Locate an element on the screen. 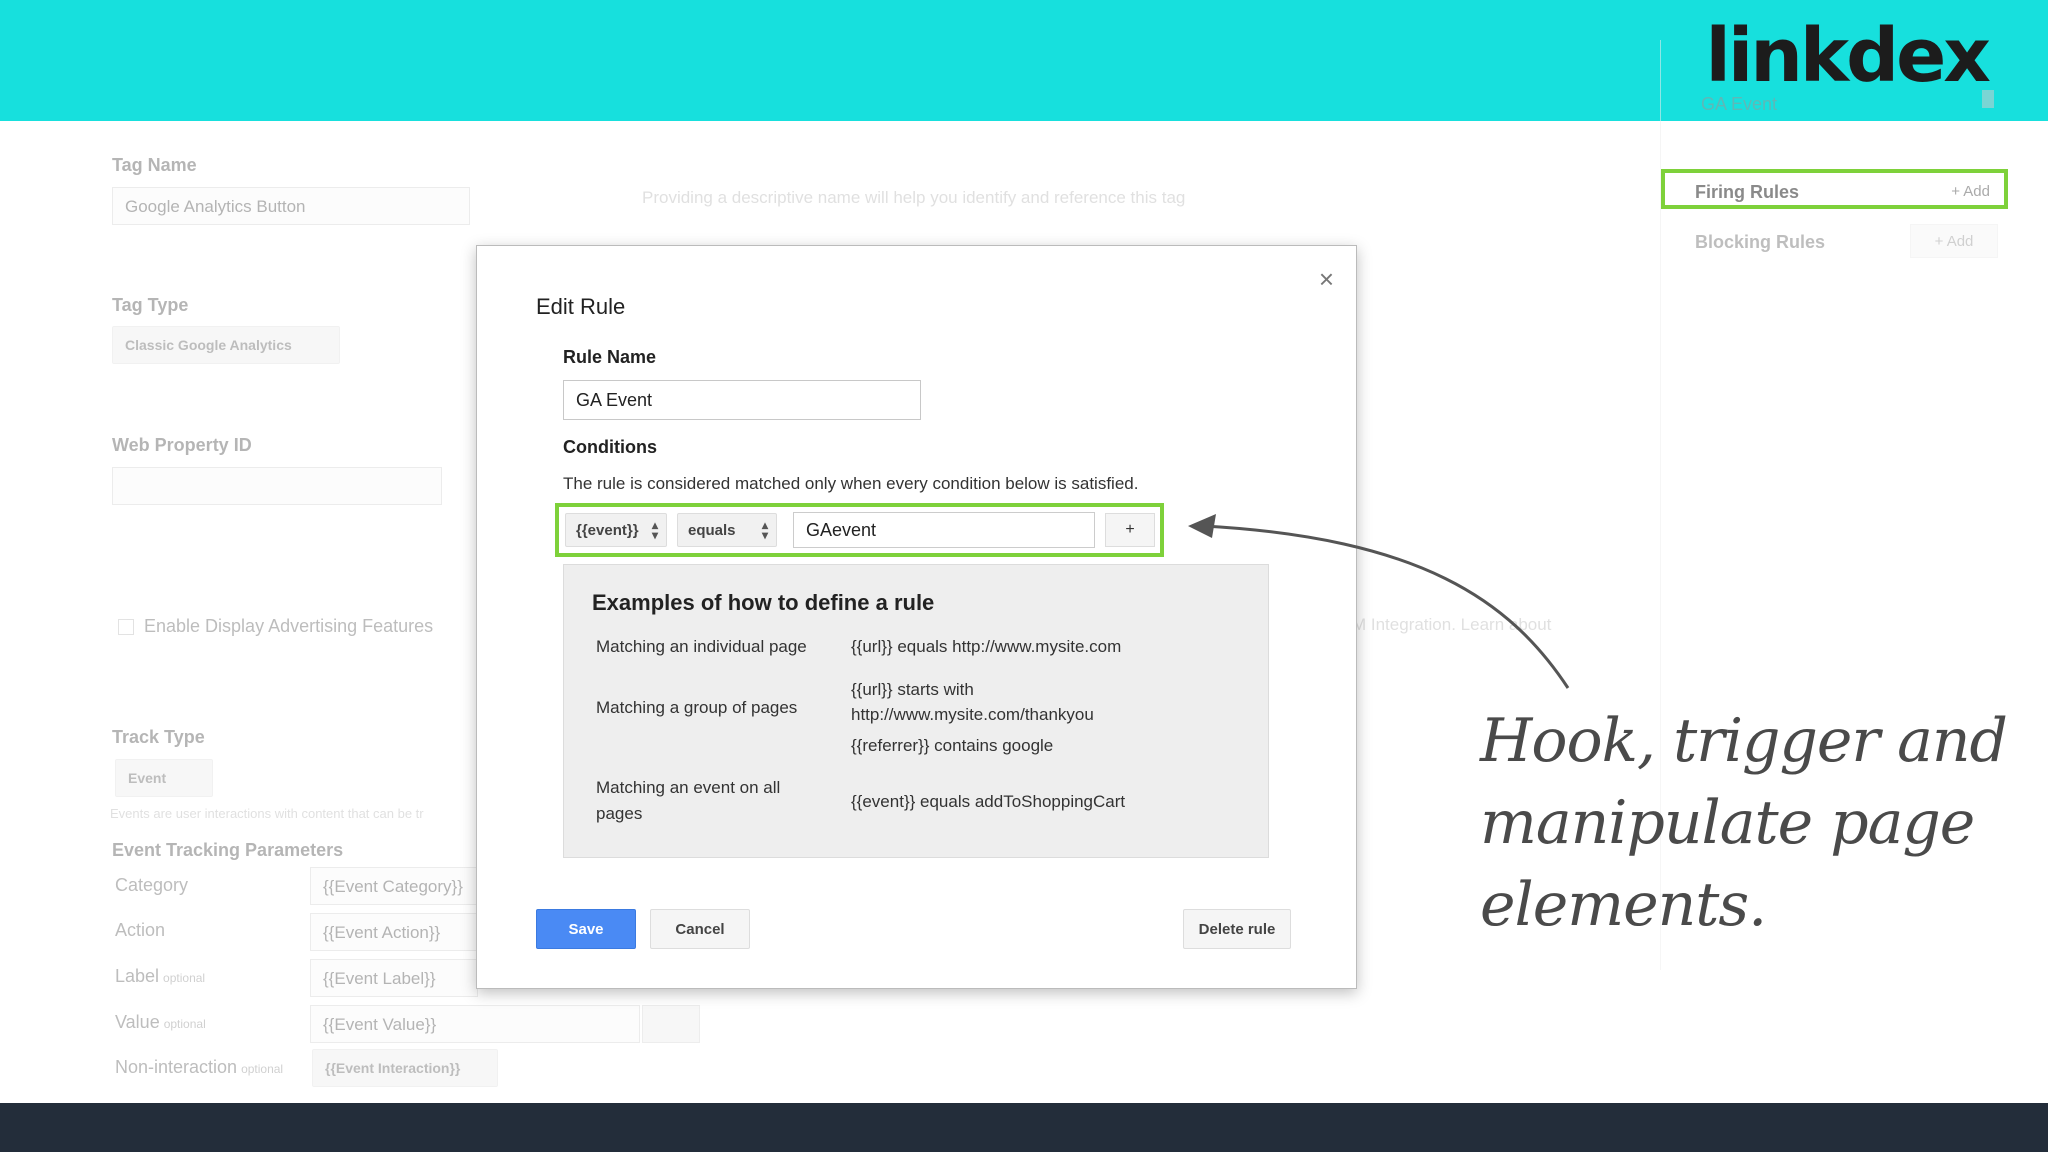 The image size is (2048, 1152). param-input-value: {{Event Value}} is located at coordinates (475, 1024).